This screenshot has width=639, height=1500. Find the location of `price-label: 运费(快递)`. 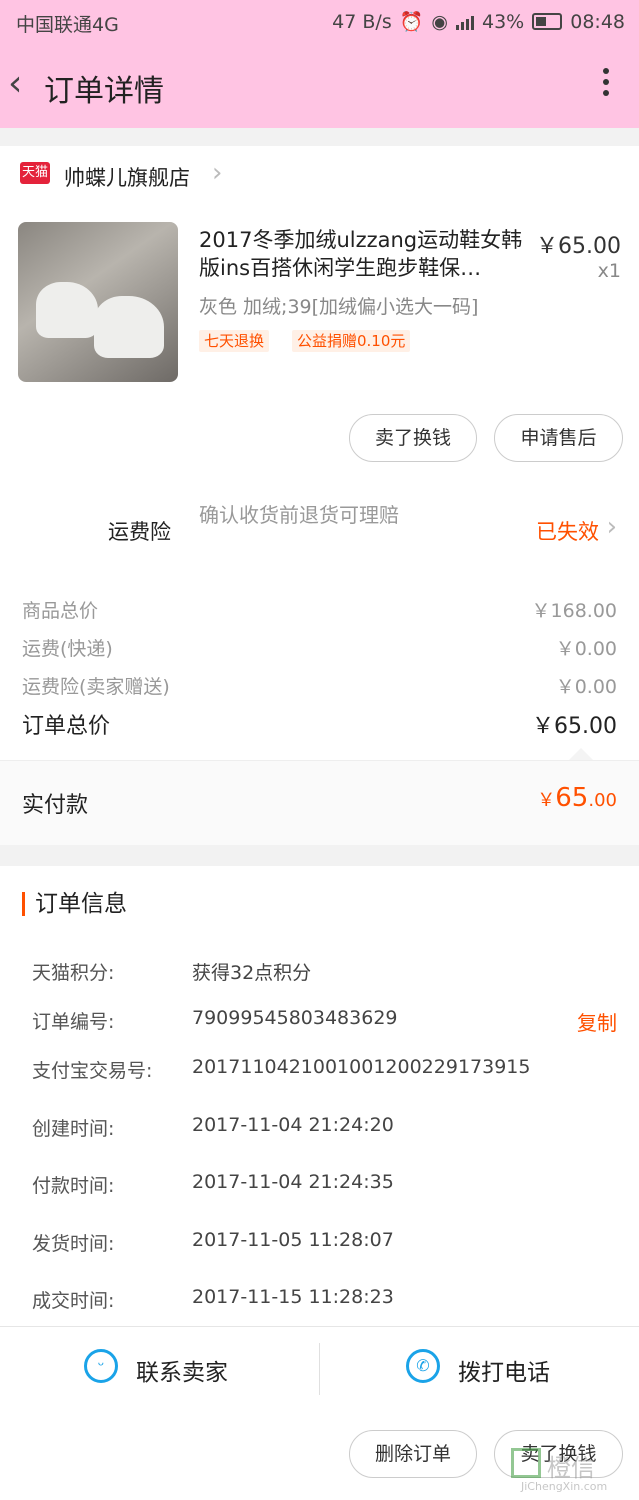

price-label: 运费(快递) is located at coordinates (67, 649).